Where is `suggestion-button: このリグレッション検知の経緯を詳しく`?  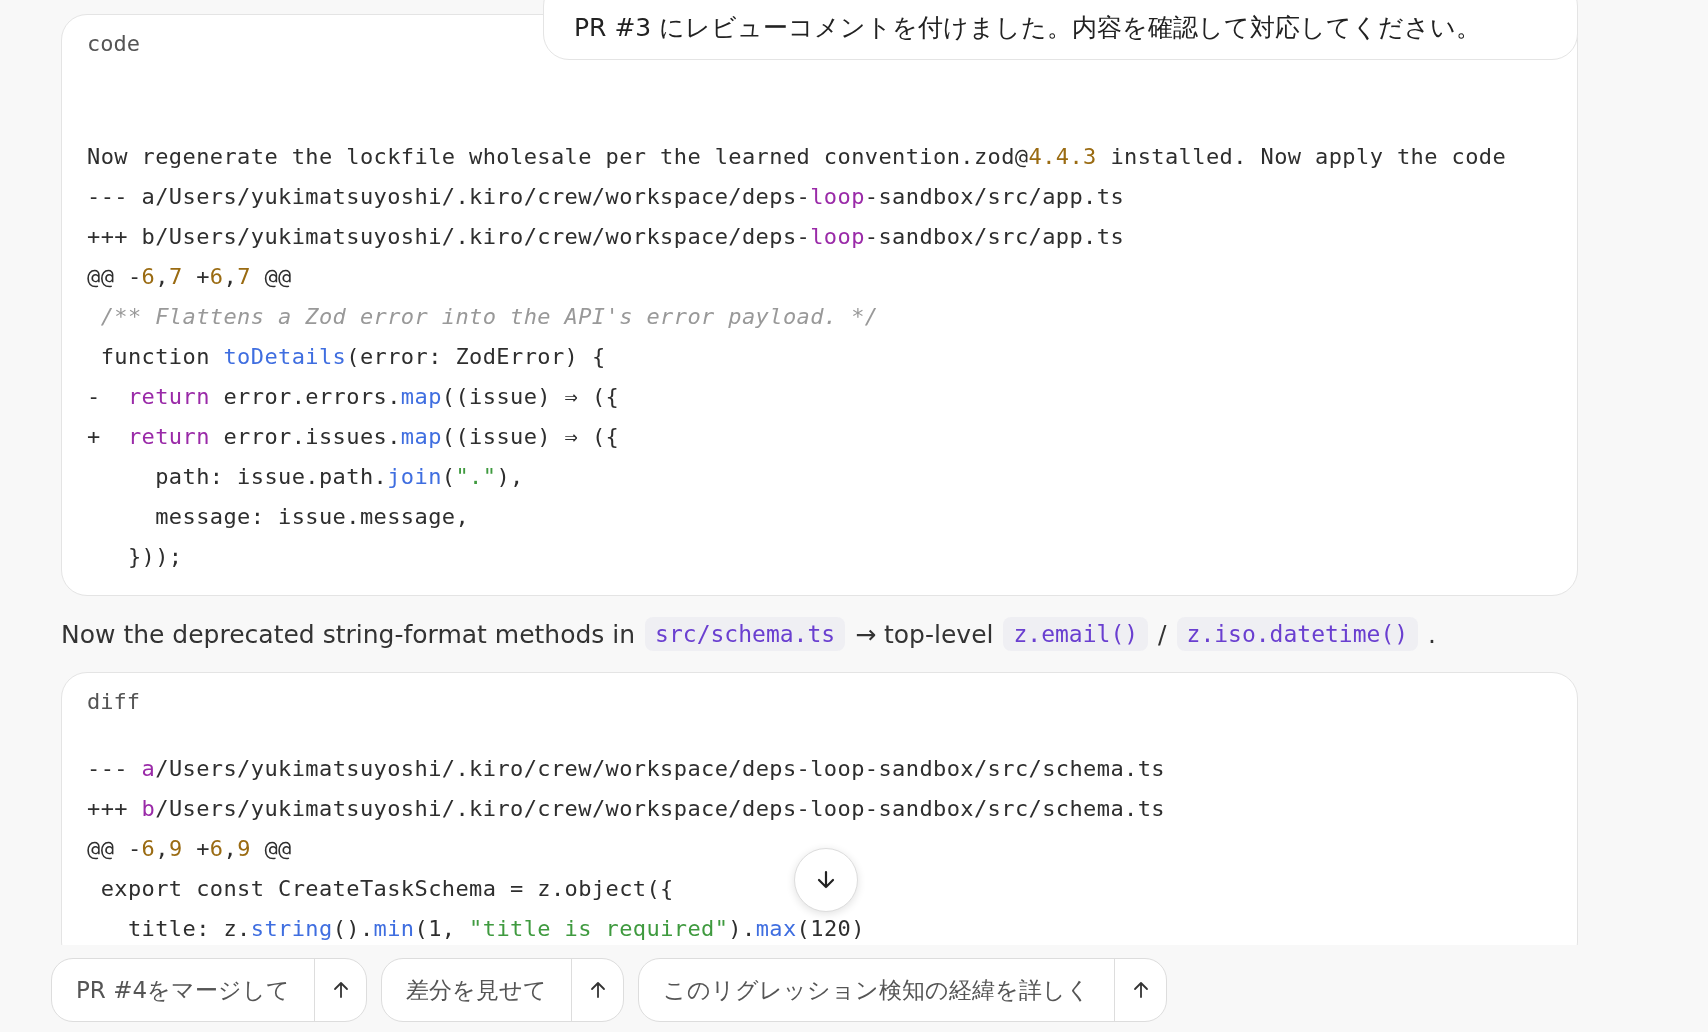
suggestion-button: このリグレッション検知の経緯を詳しく is located at coordinates (877, 990).